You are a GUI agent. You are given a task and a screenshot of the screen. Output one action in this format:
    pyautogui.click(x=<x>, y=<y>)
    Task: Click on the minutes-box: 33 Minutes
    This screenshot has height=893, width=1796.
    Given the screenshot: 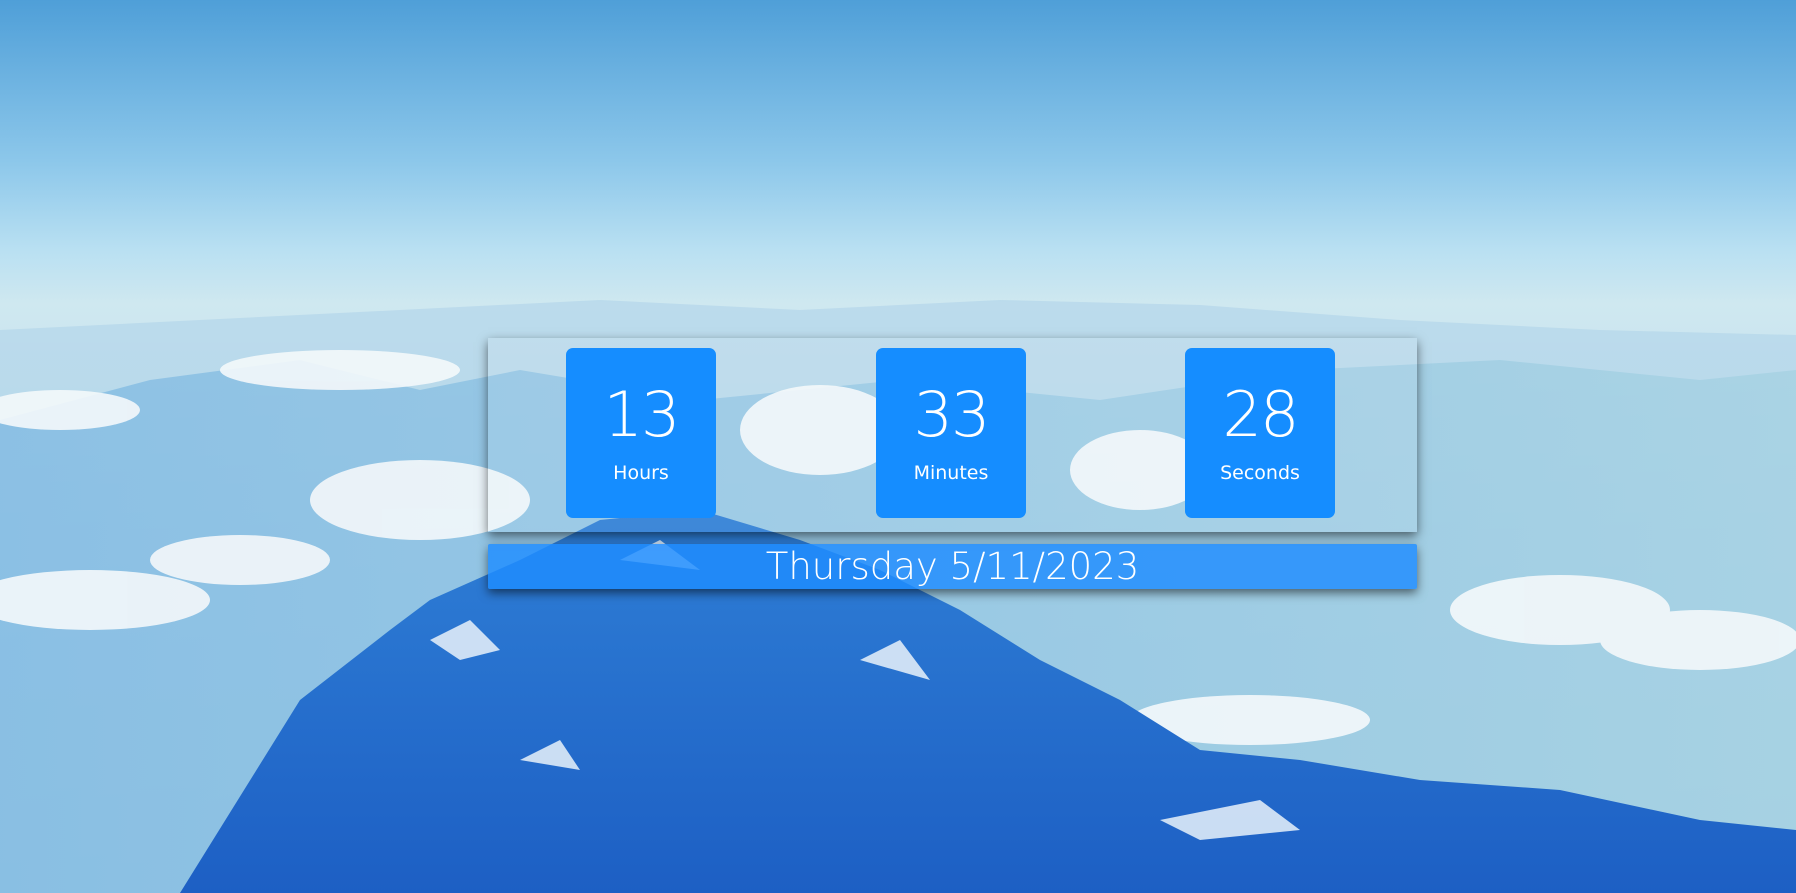 What is the action you would take?
    pyautogui.click(x=951, y=433)
    